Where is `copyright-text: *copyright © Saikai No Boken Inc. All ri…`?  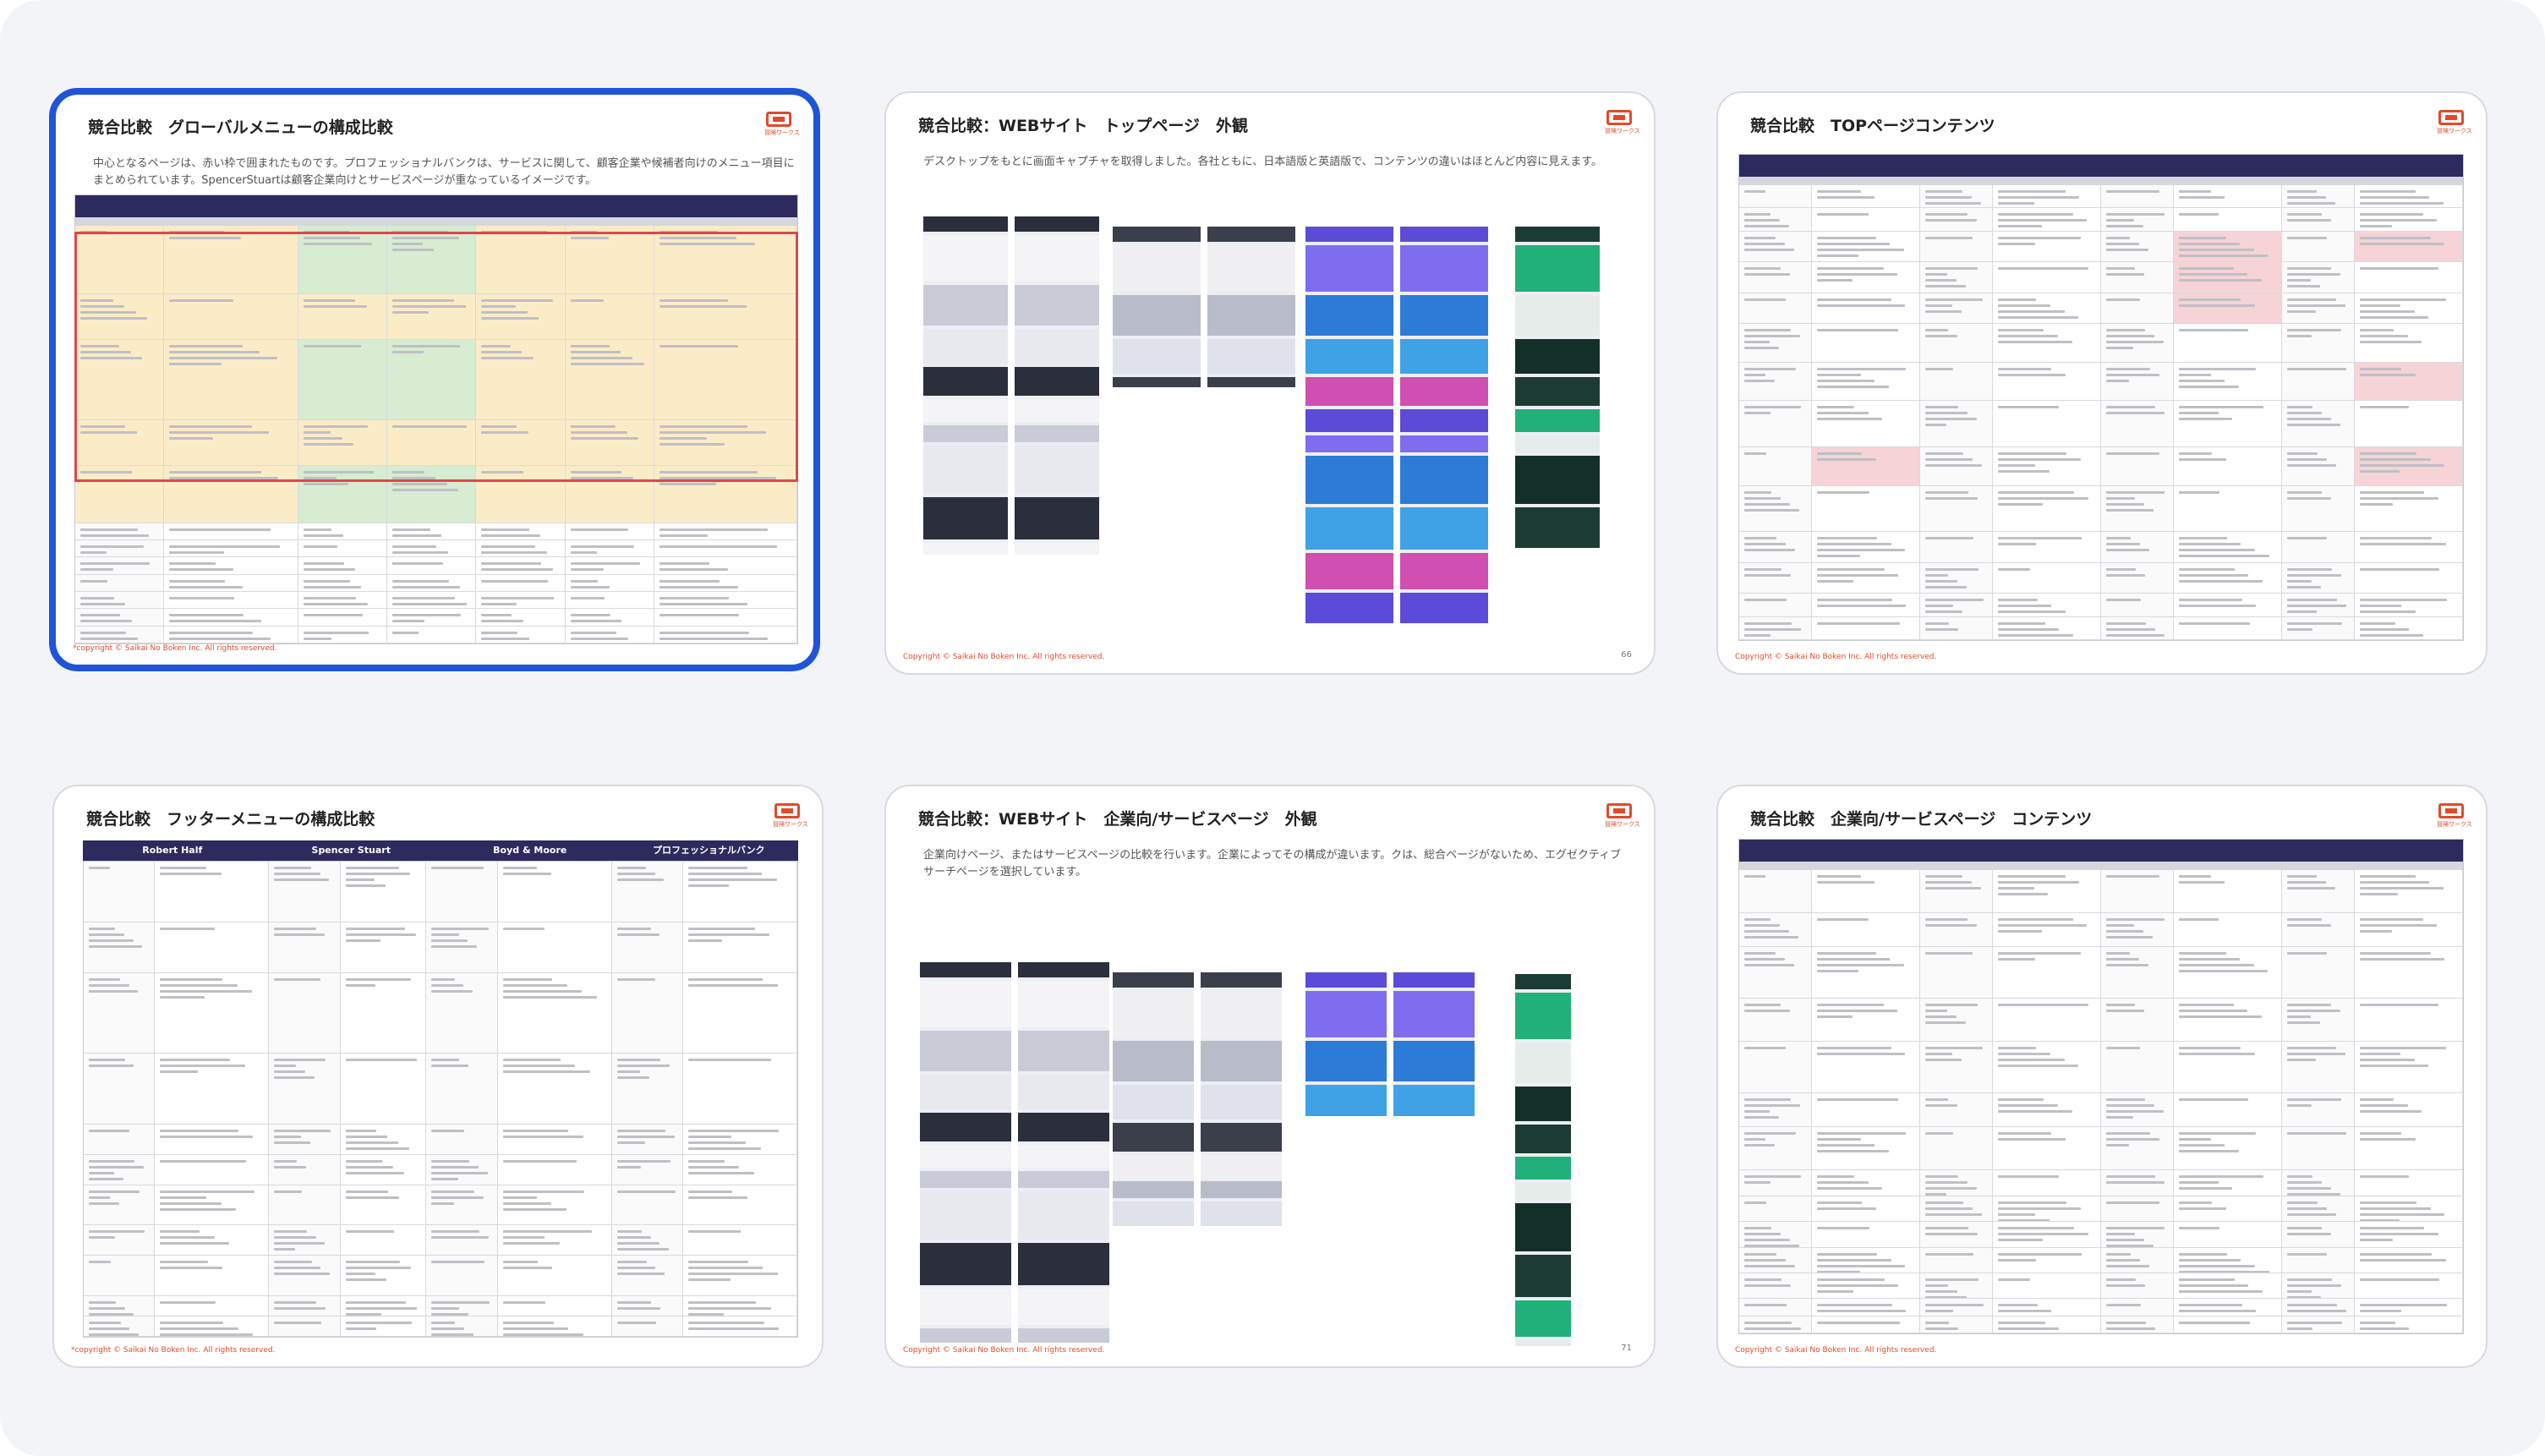
copyright-text: *copyright © Saikai No Boken Inc. All ri… is located at coordinates (174, 1351).